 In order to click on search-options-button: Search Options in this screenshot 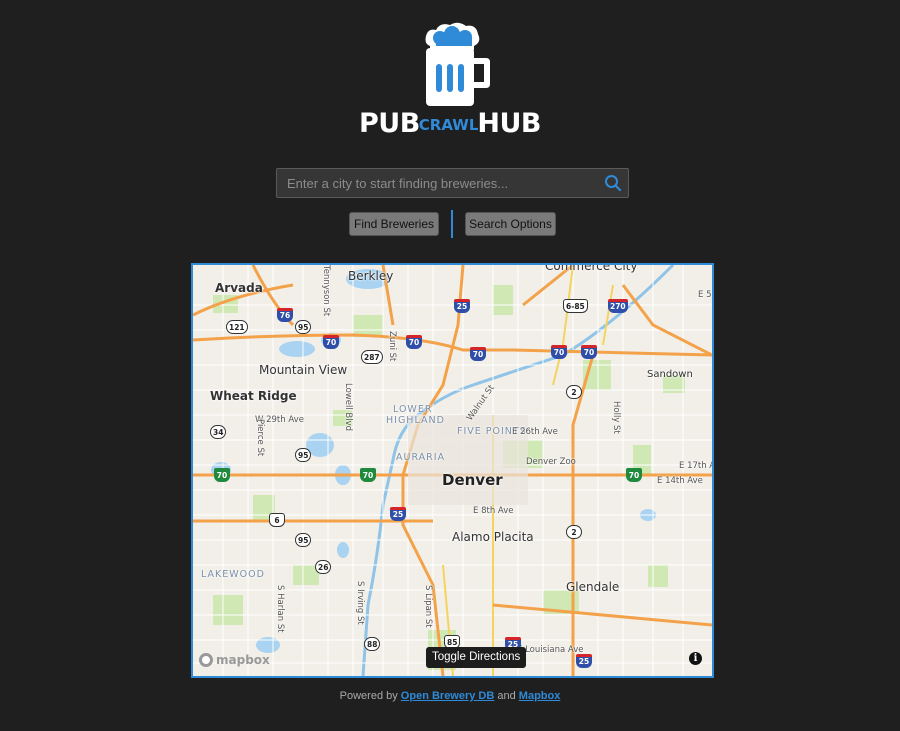, I will do `click(510, 224)`.